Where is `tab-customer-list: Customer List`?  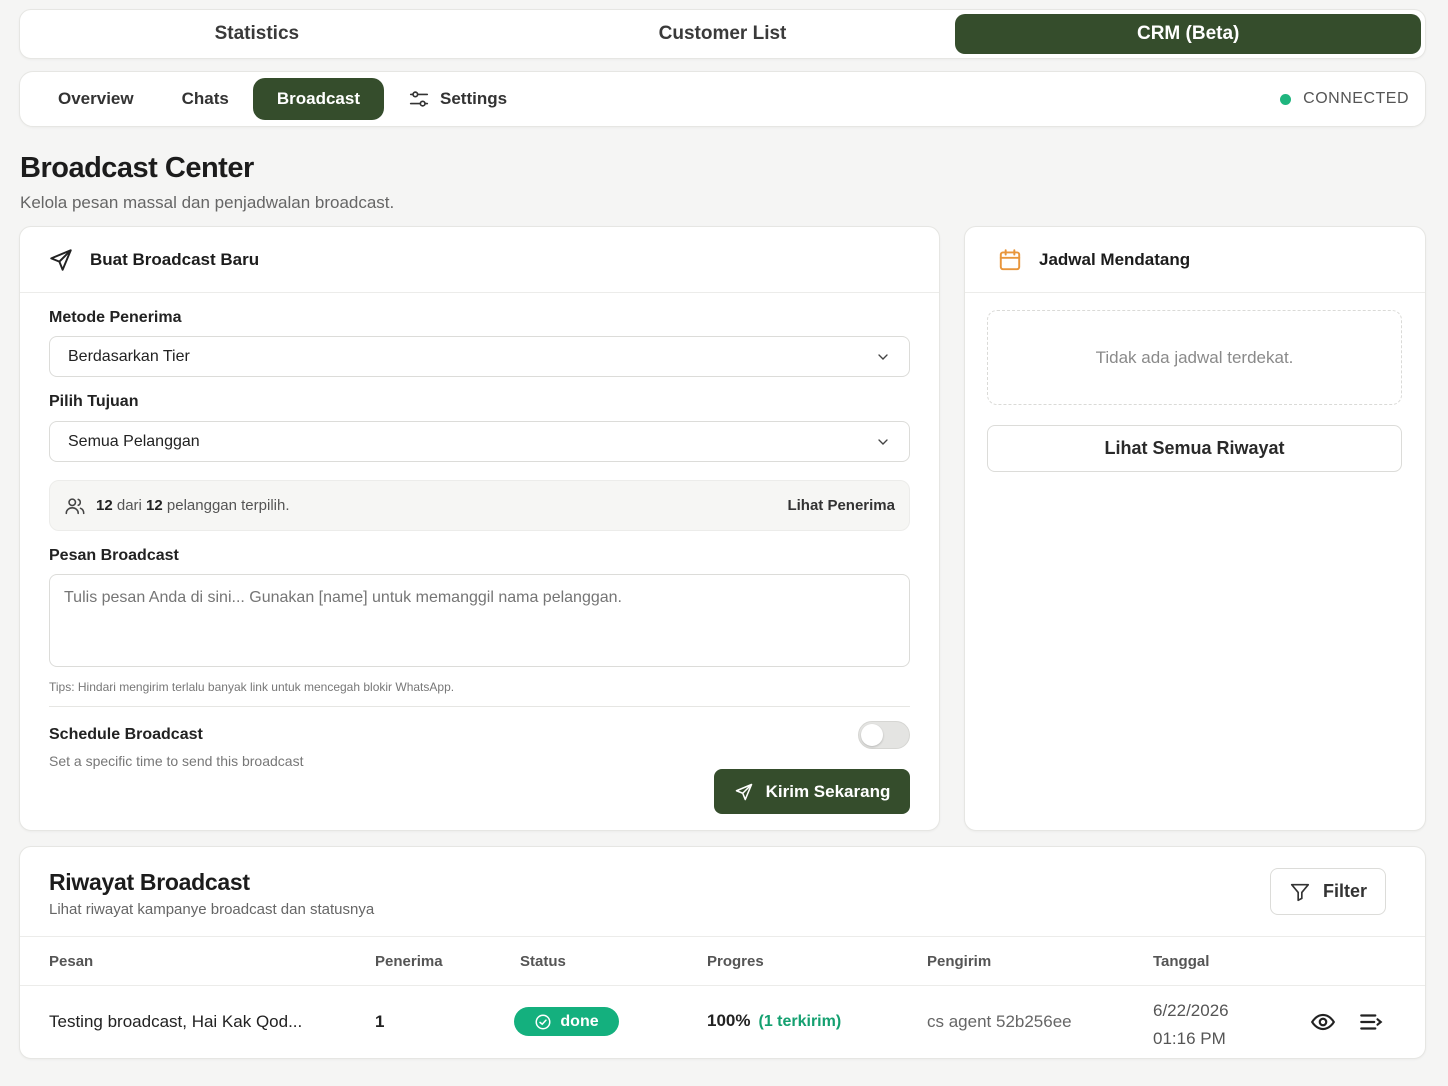 tab-customer-list: Customer List is located at coordinates (723, 34).